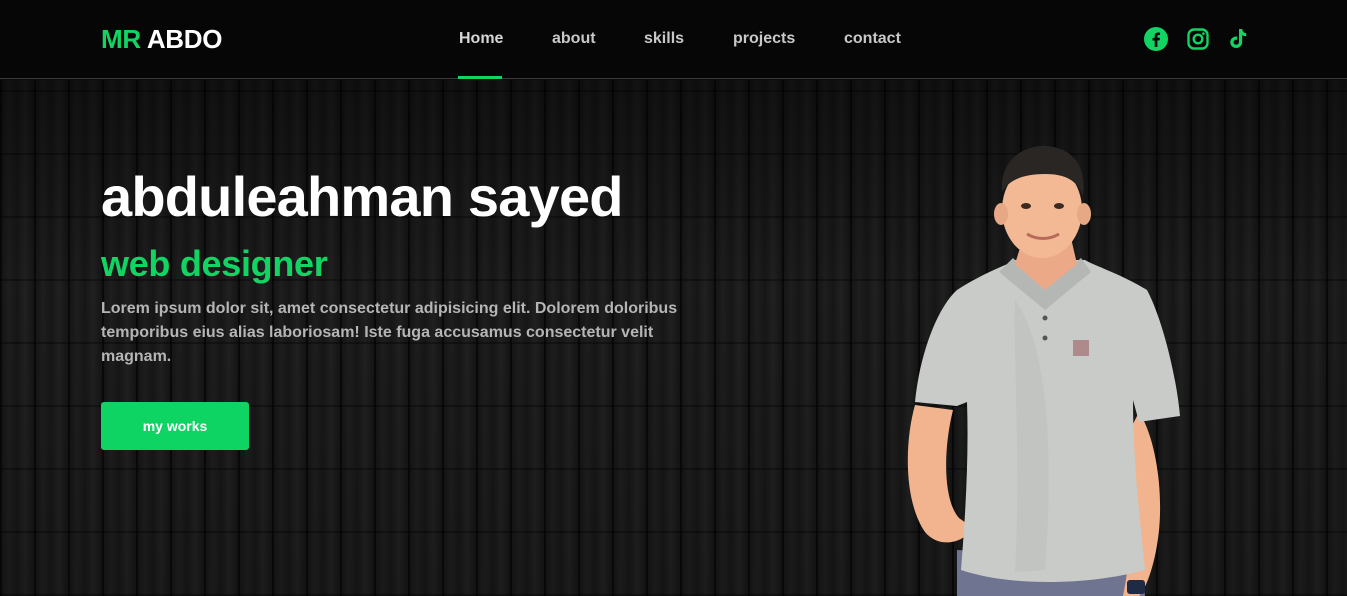  What do you see at coordinates (214, 263) in the screenshot?
I see `hero-role: web designer` at bounding box center [214, 263].